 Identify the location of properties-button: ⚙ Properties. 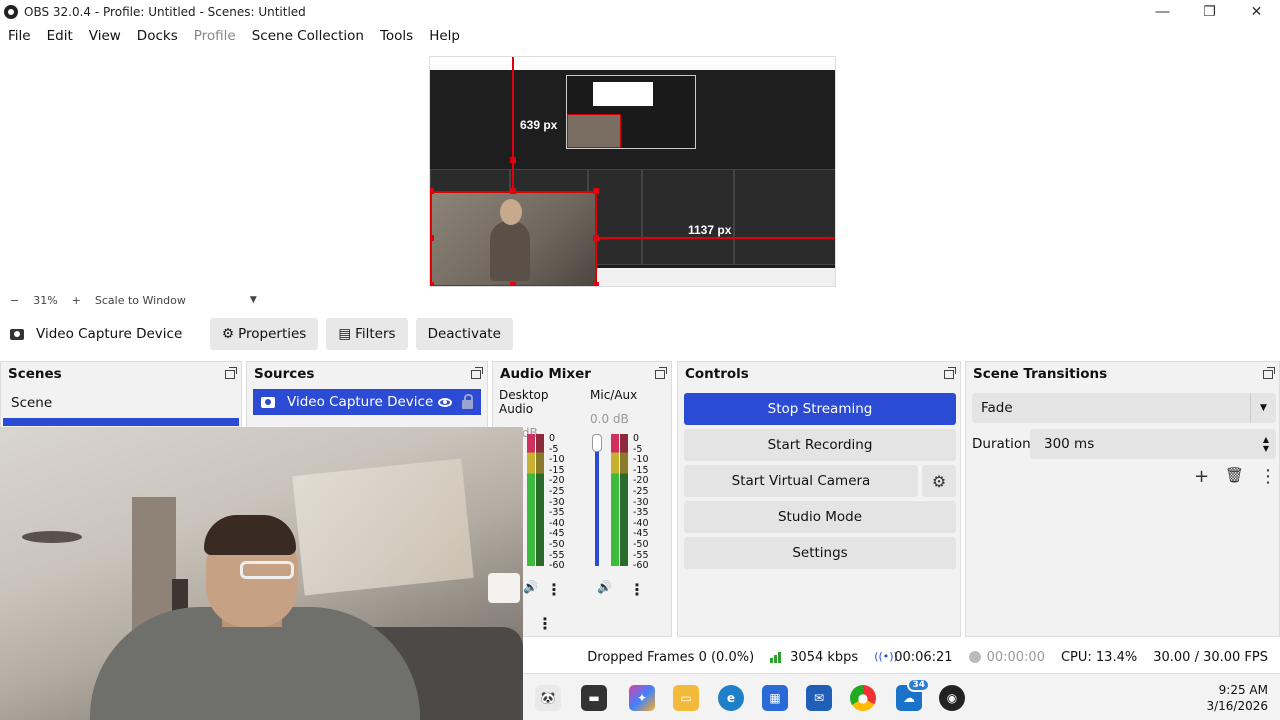
(264, 334).